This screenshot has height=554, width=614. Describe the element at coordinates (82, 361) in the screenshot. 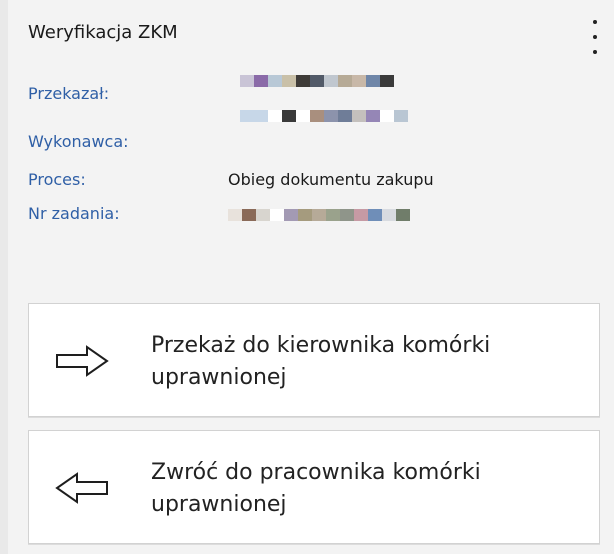

I see `arrow-right-icon` at that location.